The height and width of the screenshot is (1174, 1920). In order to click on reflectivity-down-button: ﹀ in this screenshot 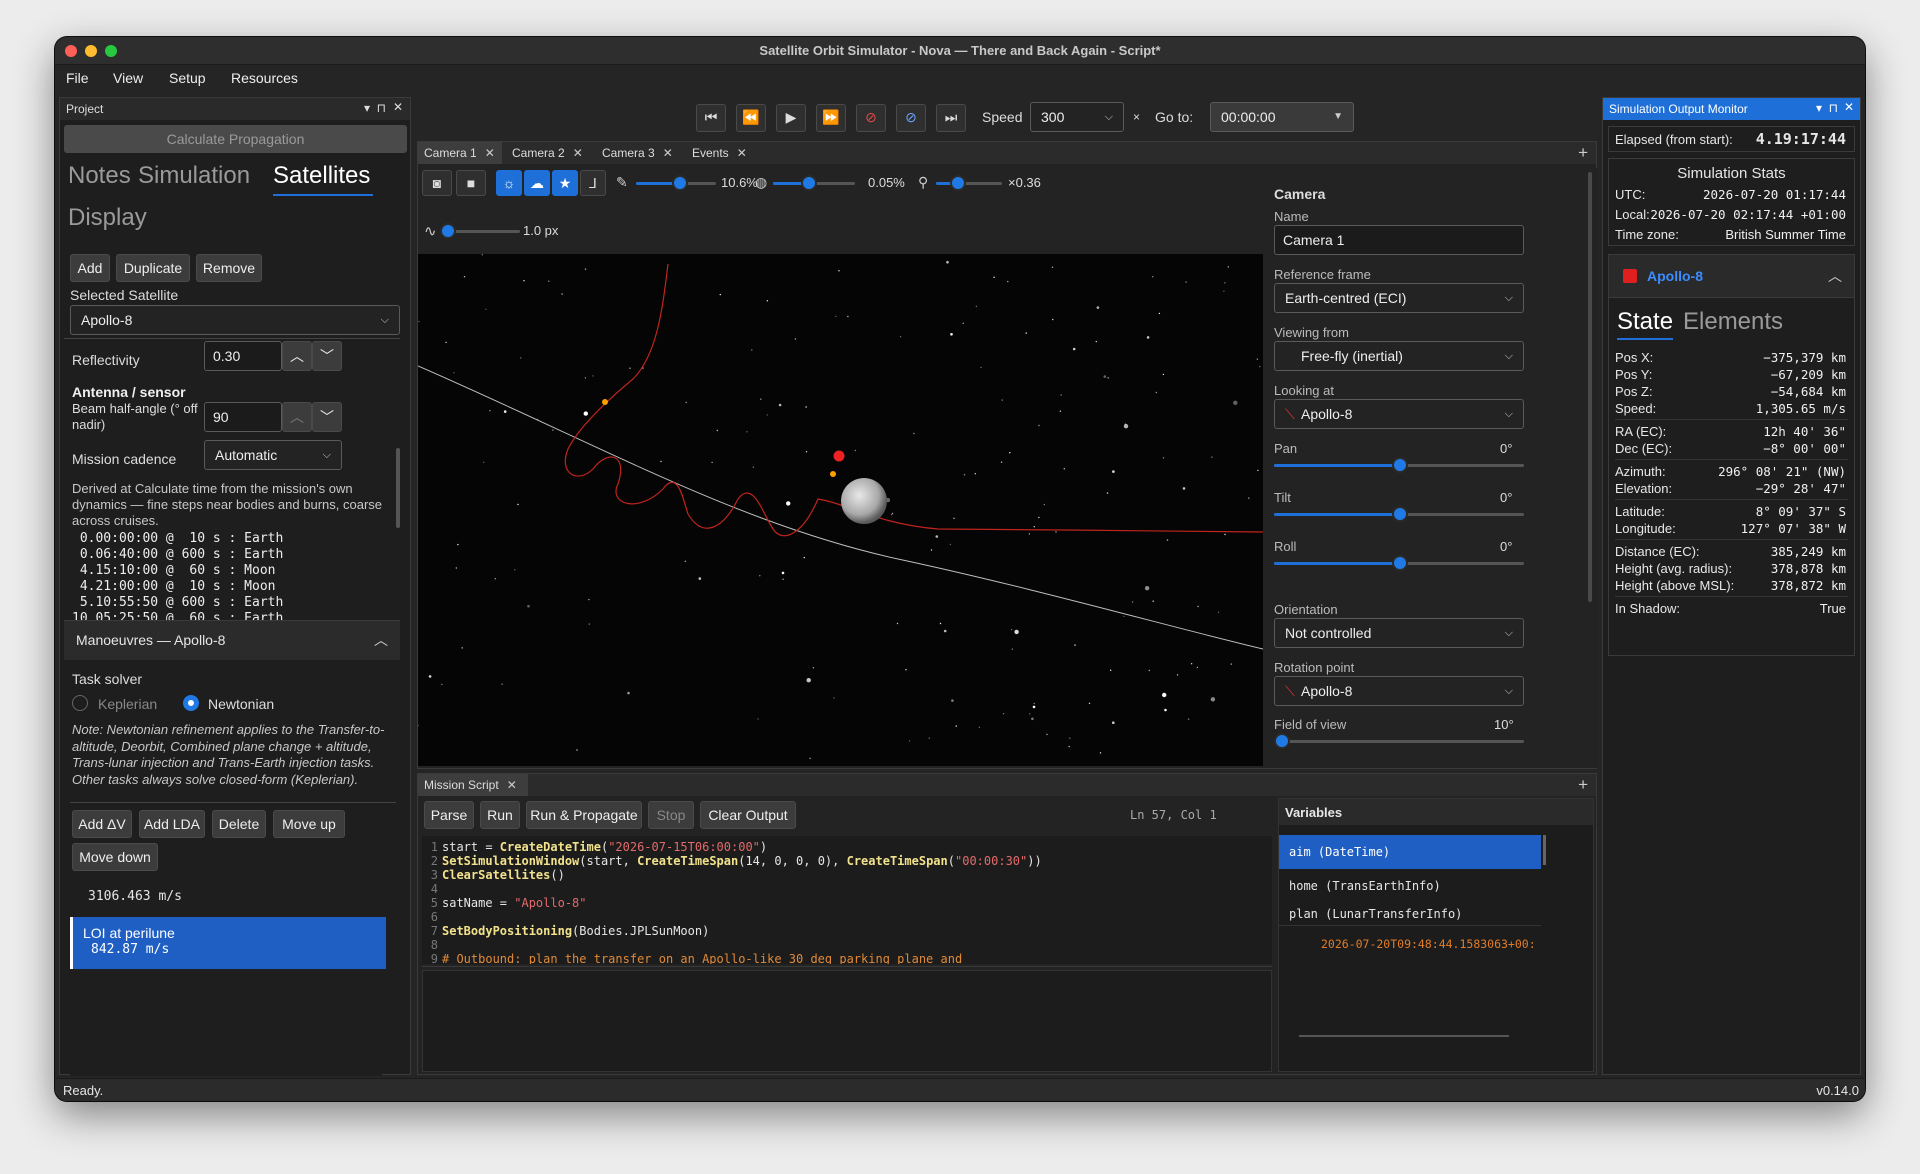, I will do `click(327, 356)`.